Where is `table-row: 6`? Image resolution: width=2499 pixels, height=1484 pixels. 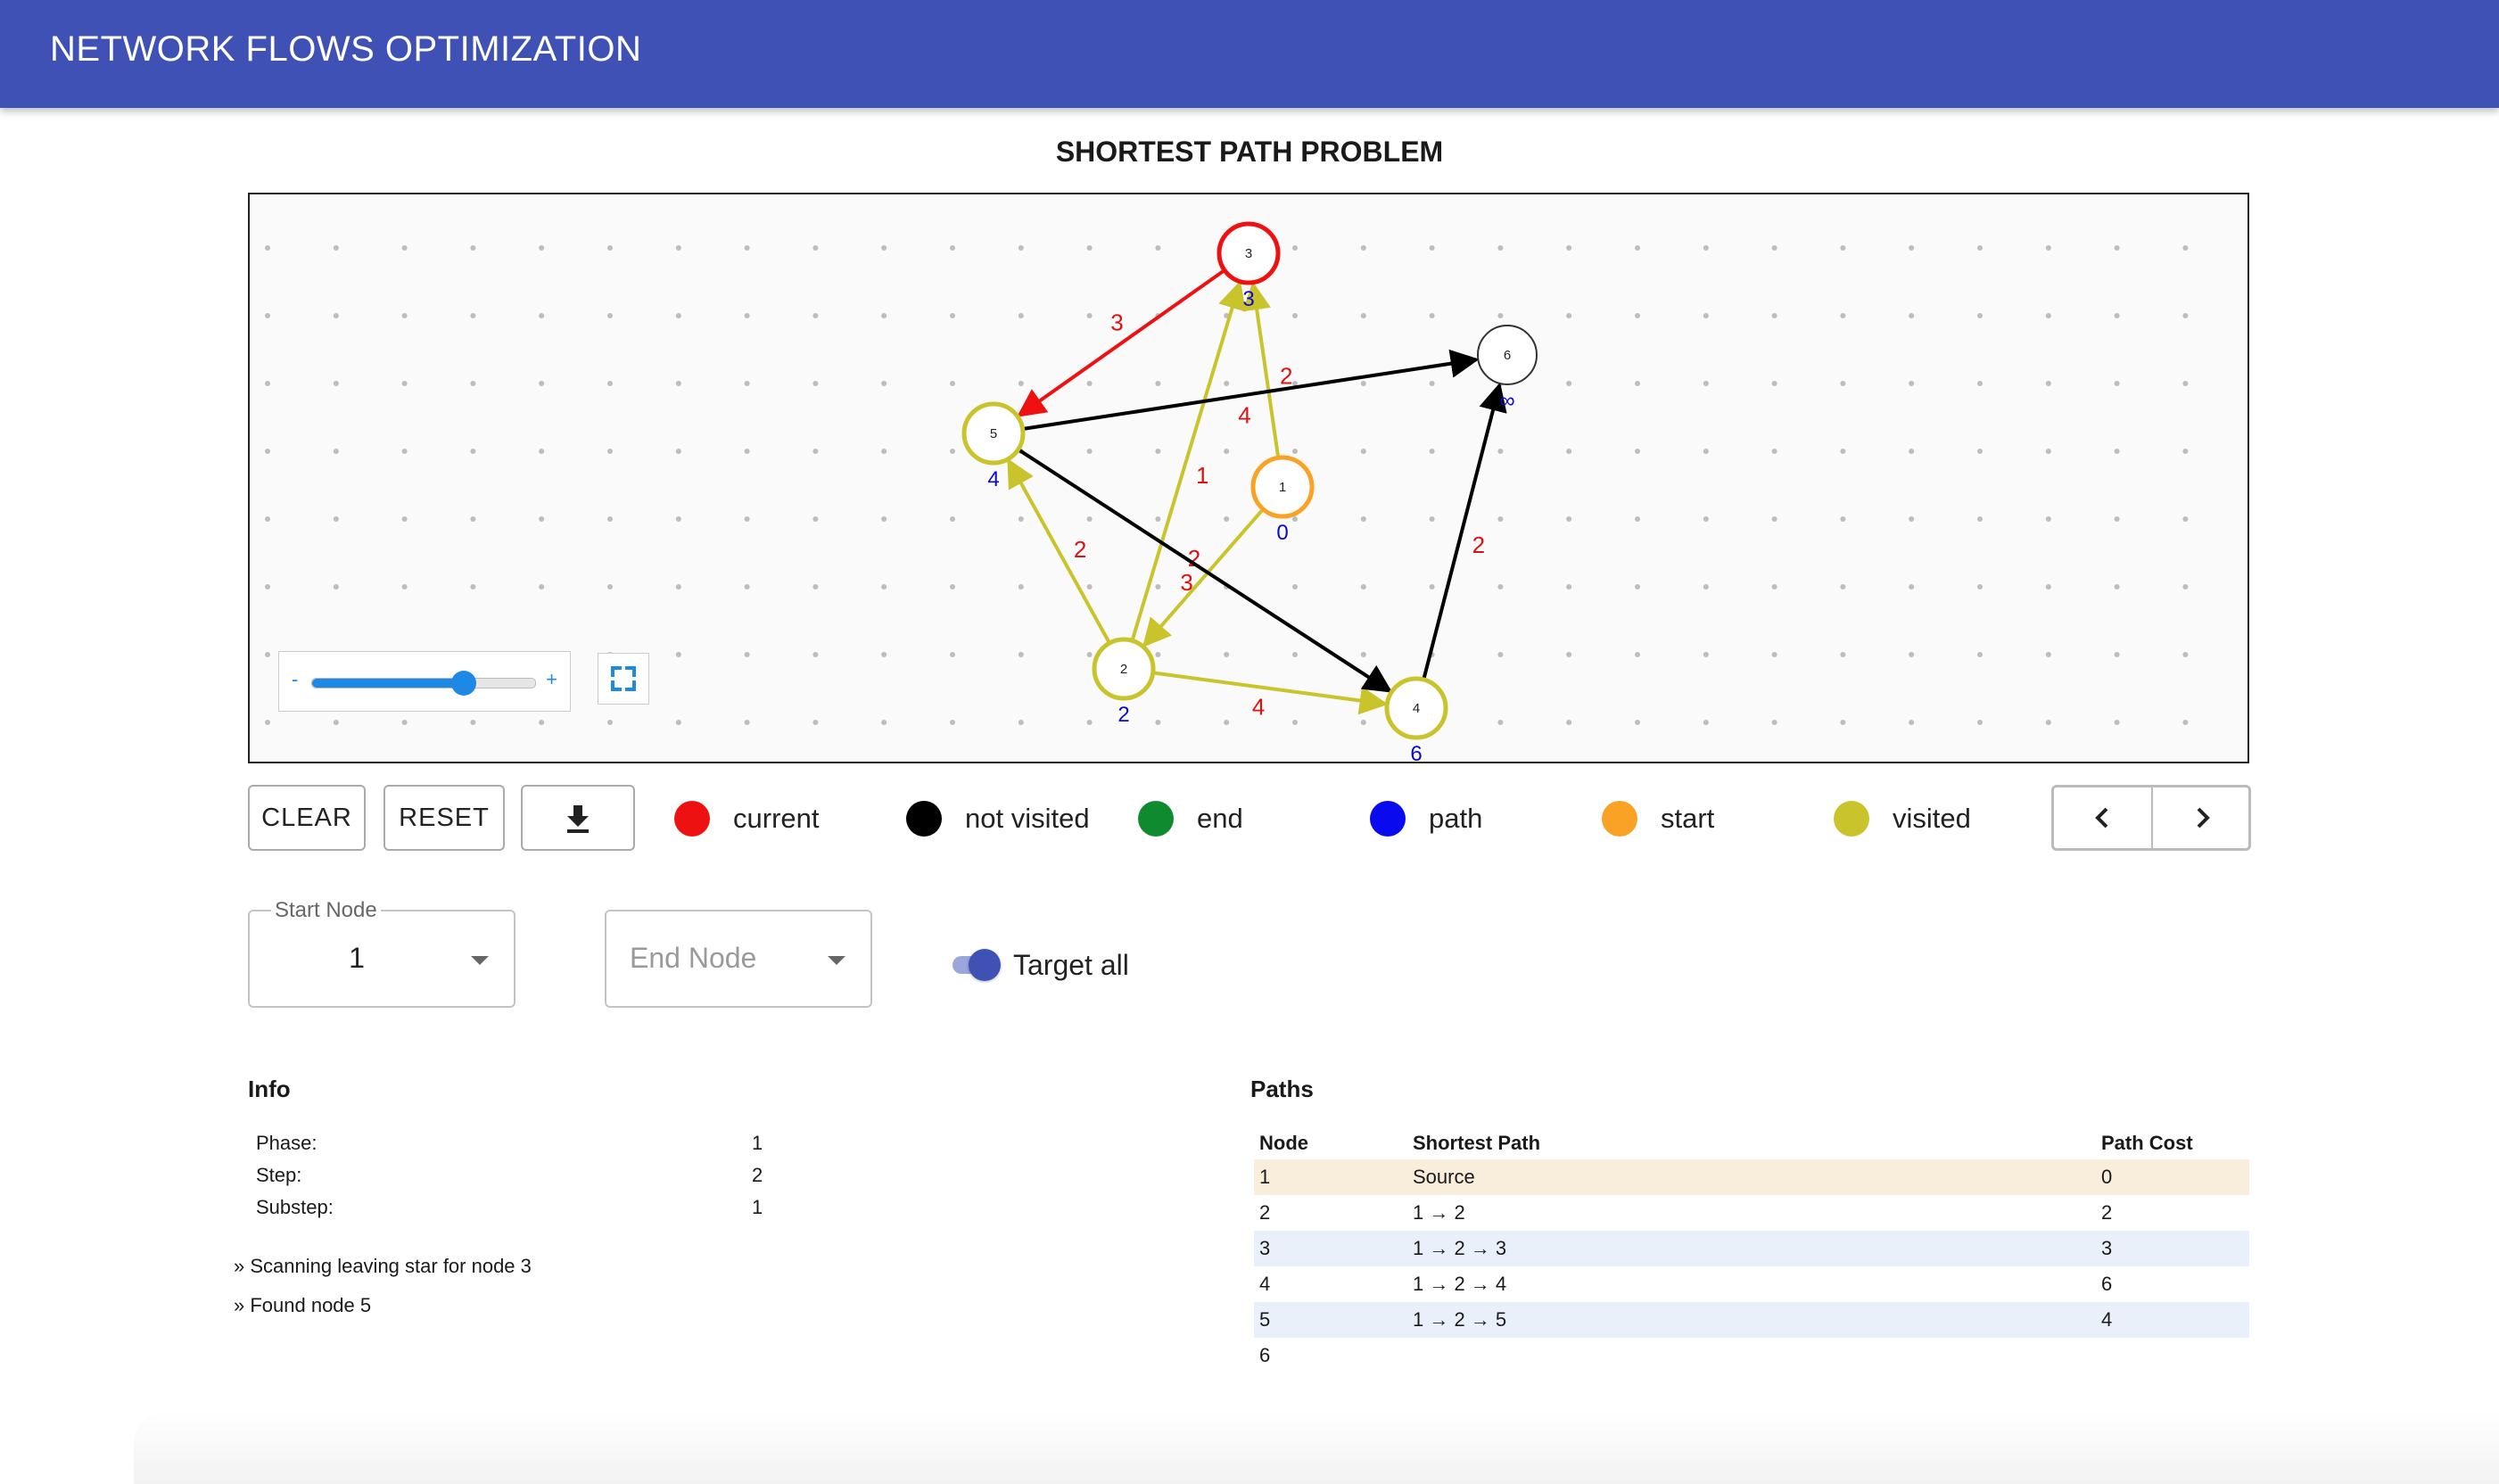 table-row: 6 is located at coordinates (1751, 1355).